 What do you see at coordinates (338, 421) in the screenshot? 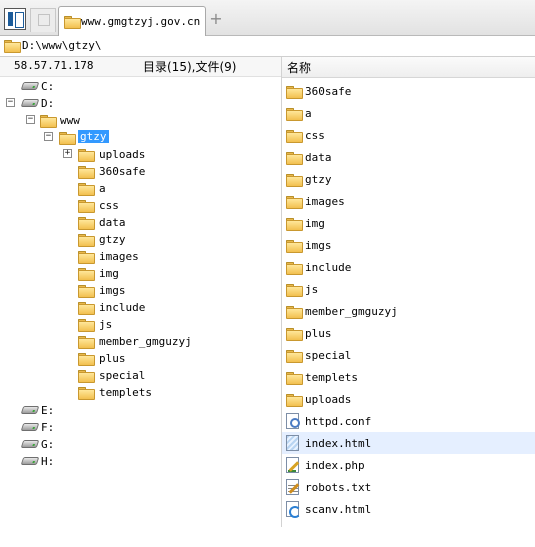
I see `list-item-name: httpd.conf` at bounding box center [338, 421].